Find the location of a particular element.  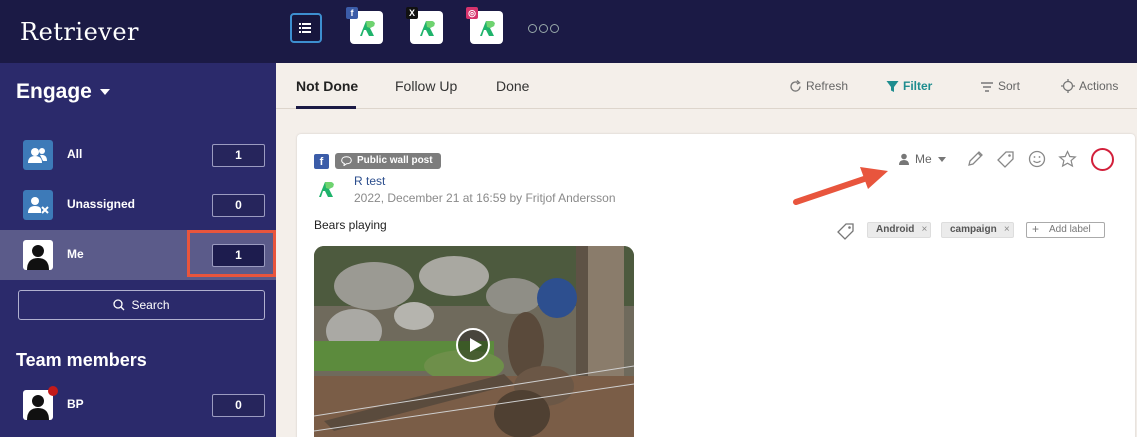

filter-icon is located at coordinates (892, 86).